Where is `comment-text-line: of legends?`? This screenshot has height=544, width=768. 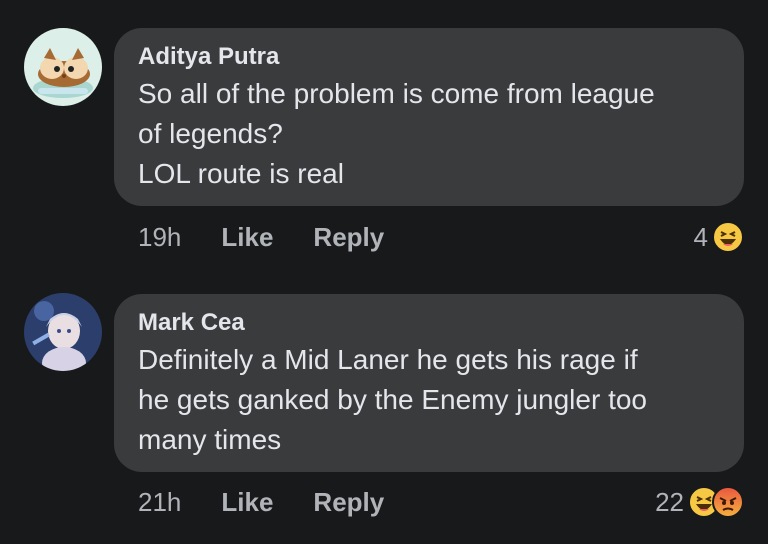
comment-text-line: of legends? is located at coordinates (210, 133).